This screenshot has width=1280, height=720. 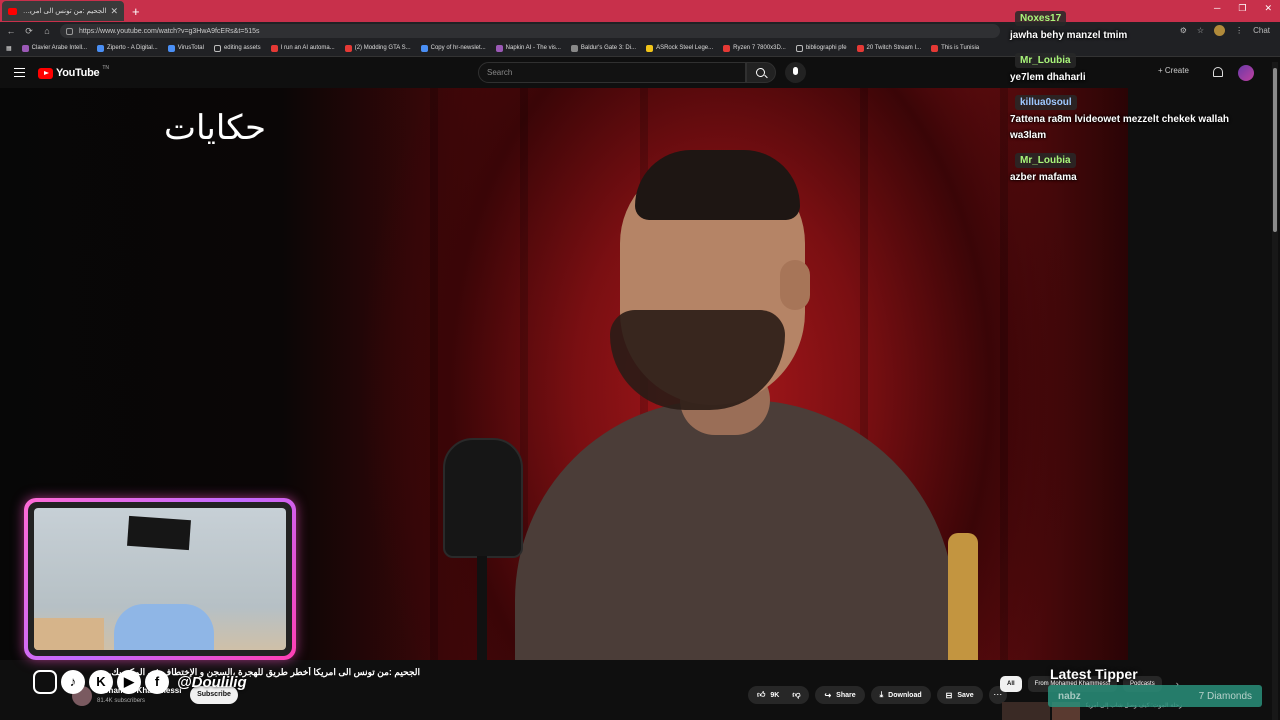 What do you see at coordinates (73, 682) in the screenshot?
I see `tiktok-icon: ♪` at bounding box center [73, 682].